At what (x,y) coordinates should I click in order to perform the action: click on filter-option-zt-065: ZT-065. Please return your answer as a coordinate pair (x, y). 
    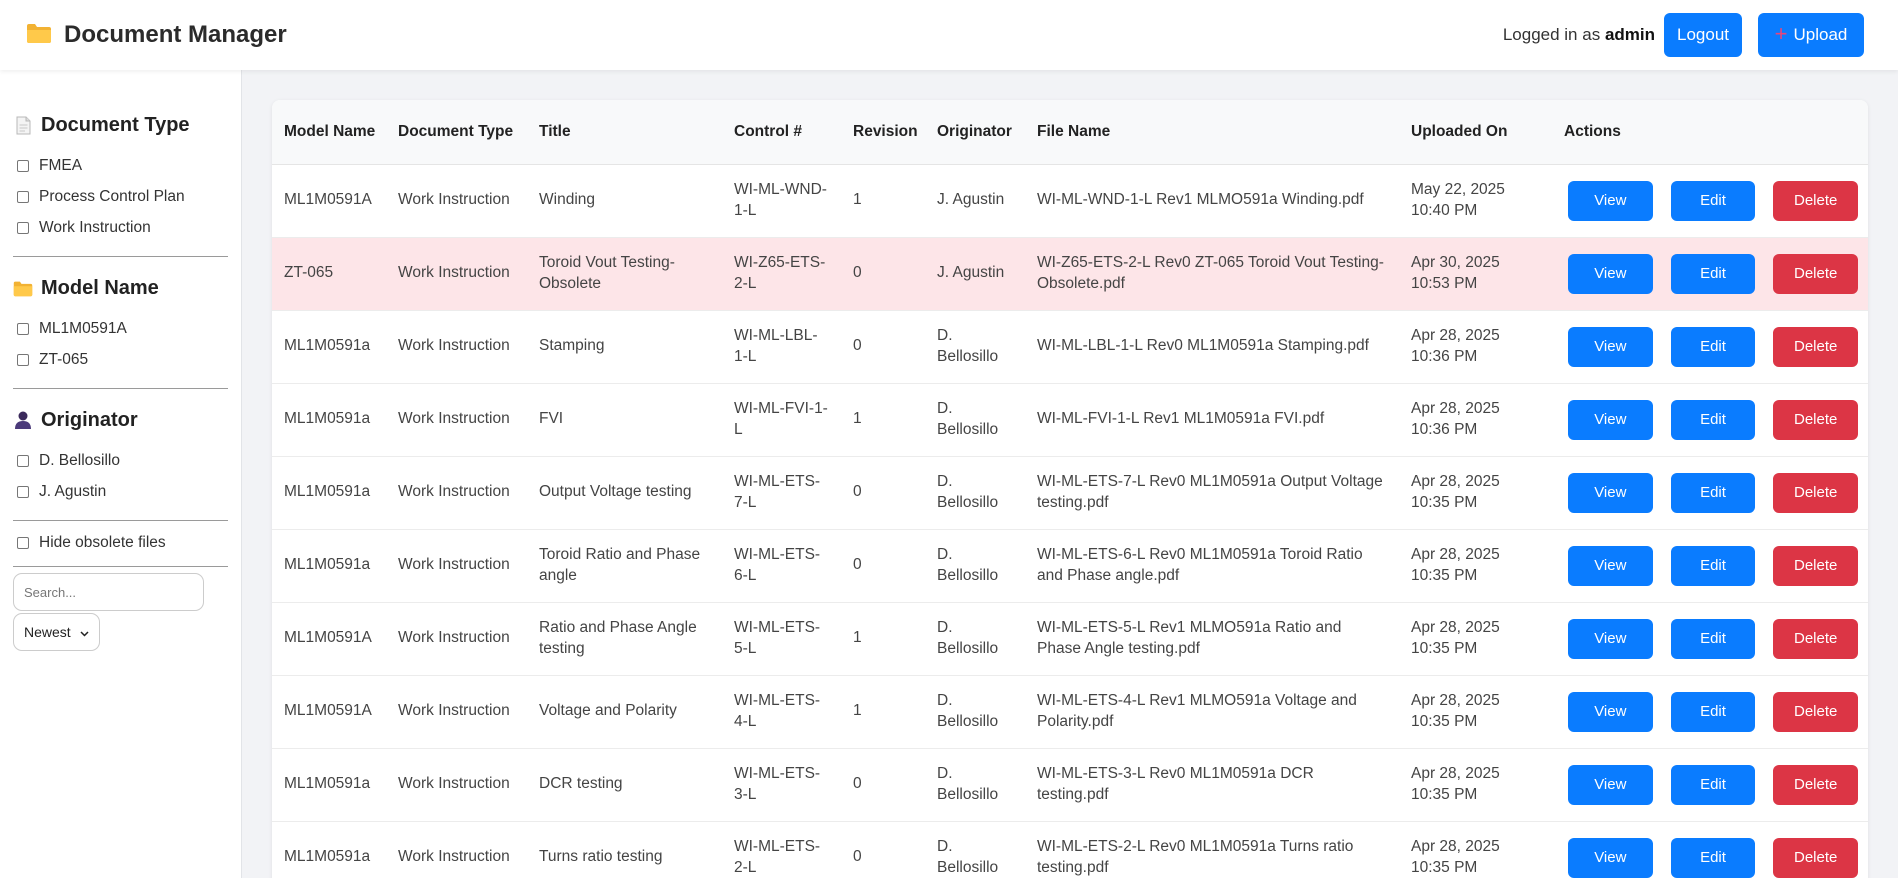
    Looking at the image, I should click on (120, 359).